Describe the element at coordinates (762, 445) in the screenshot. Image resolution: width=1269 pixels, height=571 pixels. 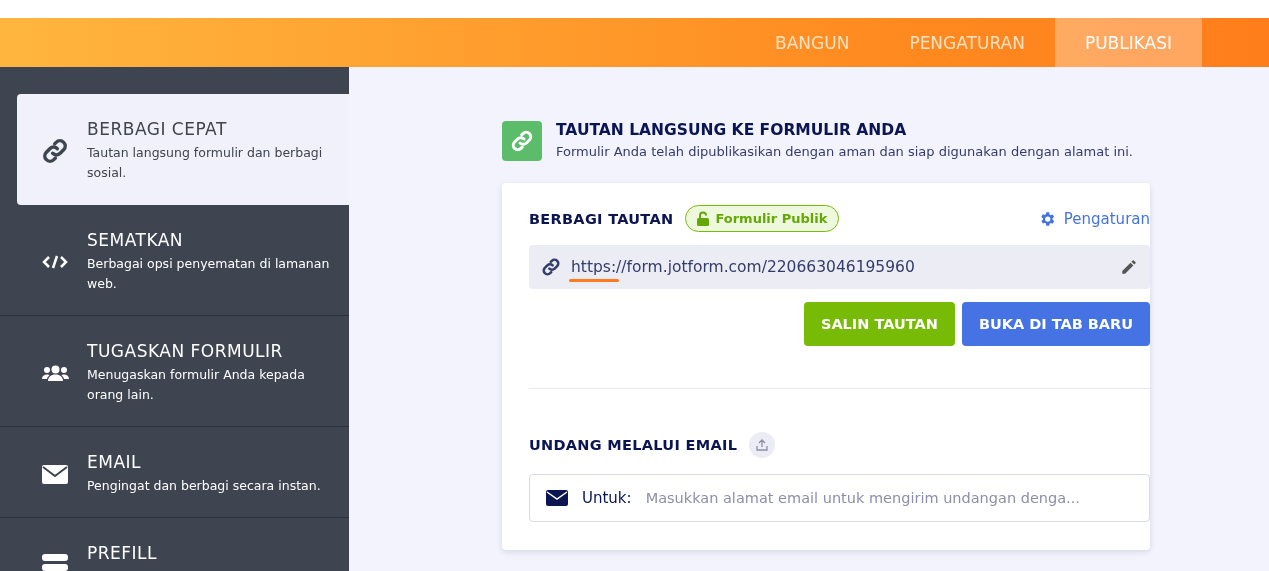
I see `upload-icon` at that location.